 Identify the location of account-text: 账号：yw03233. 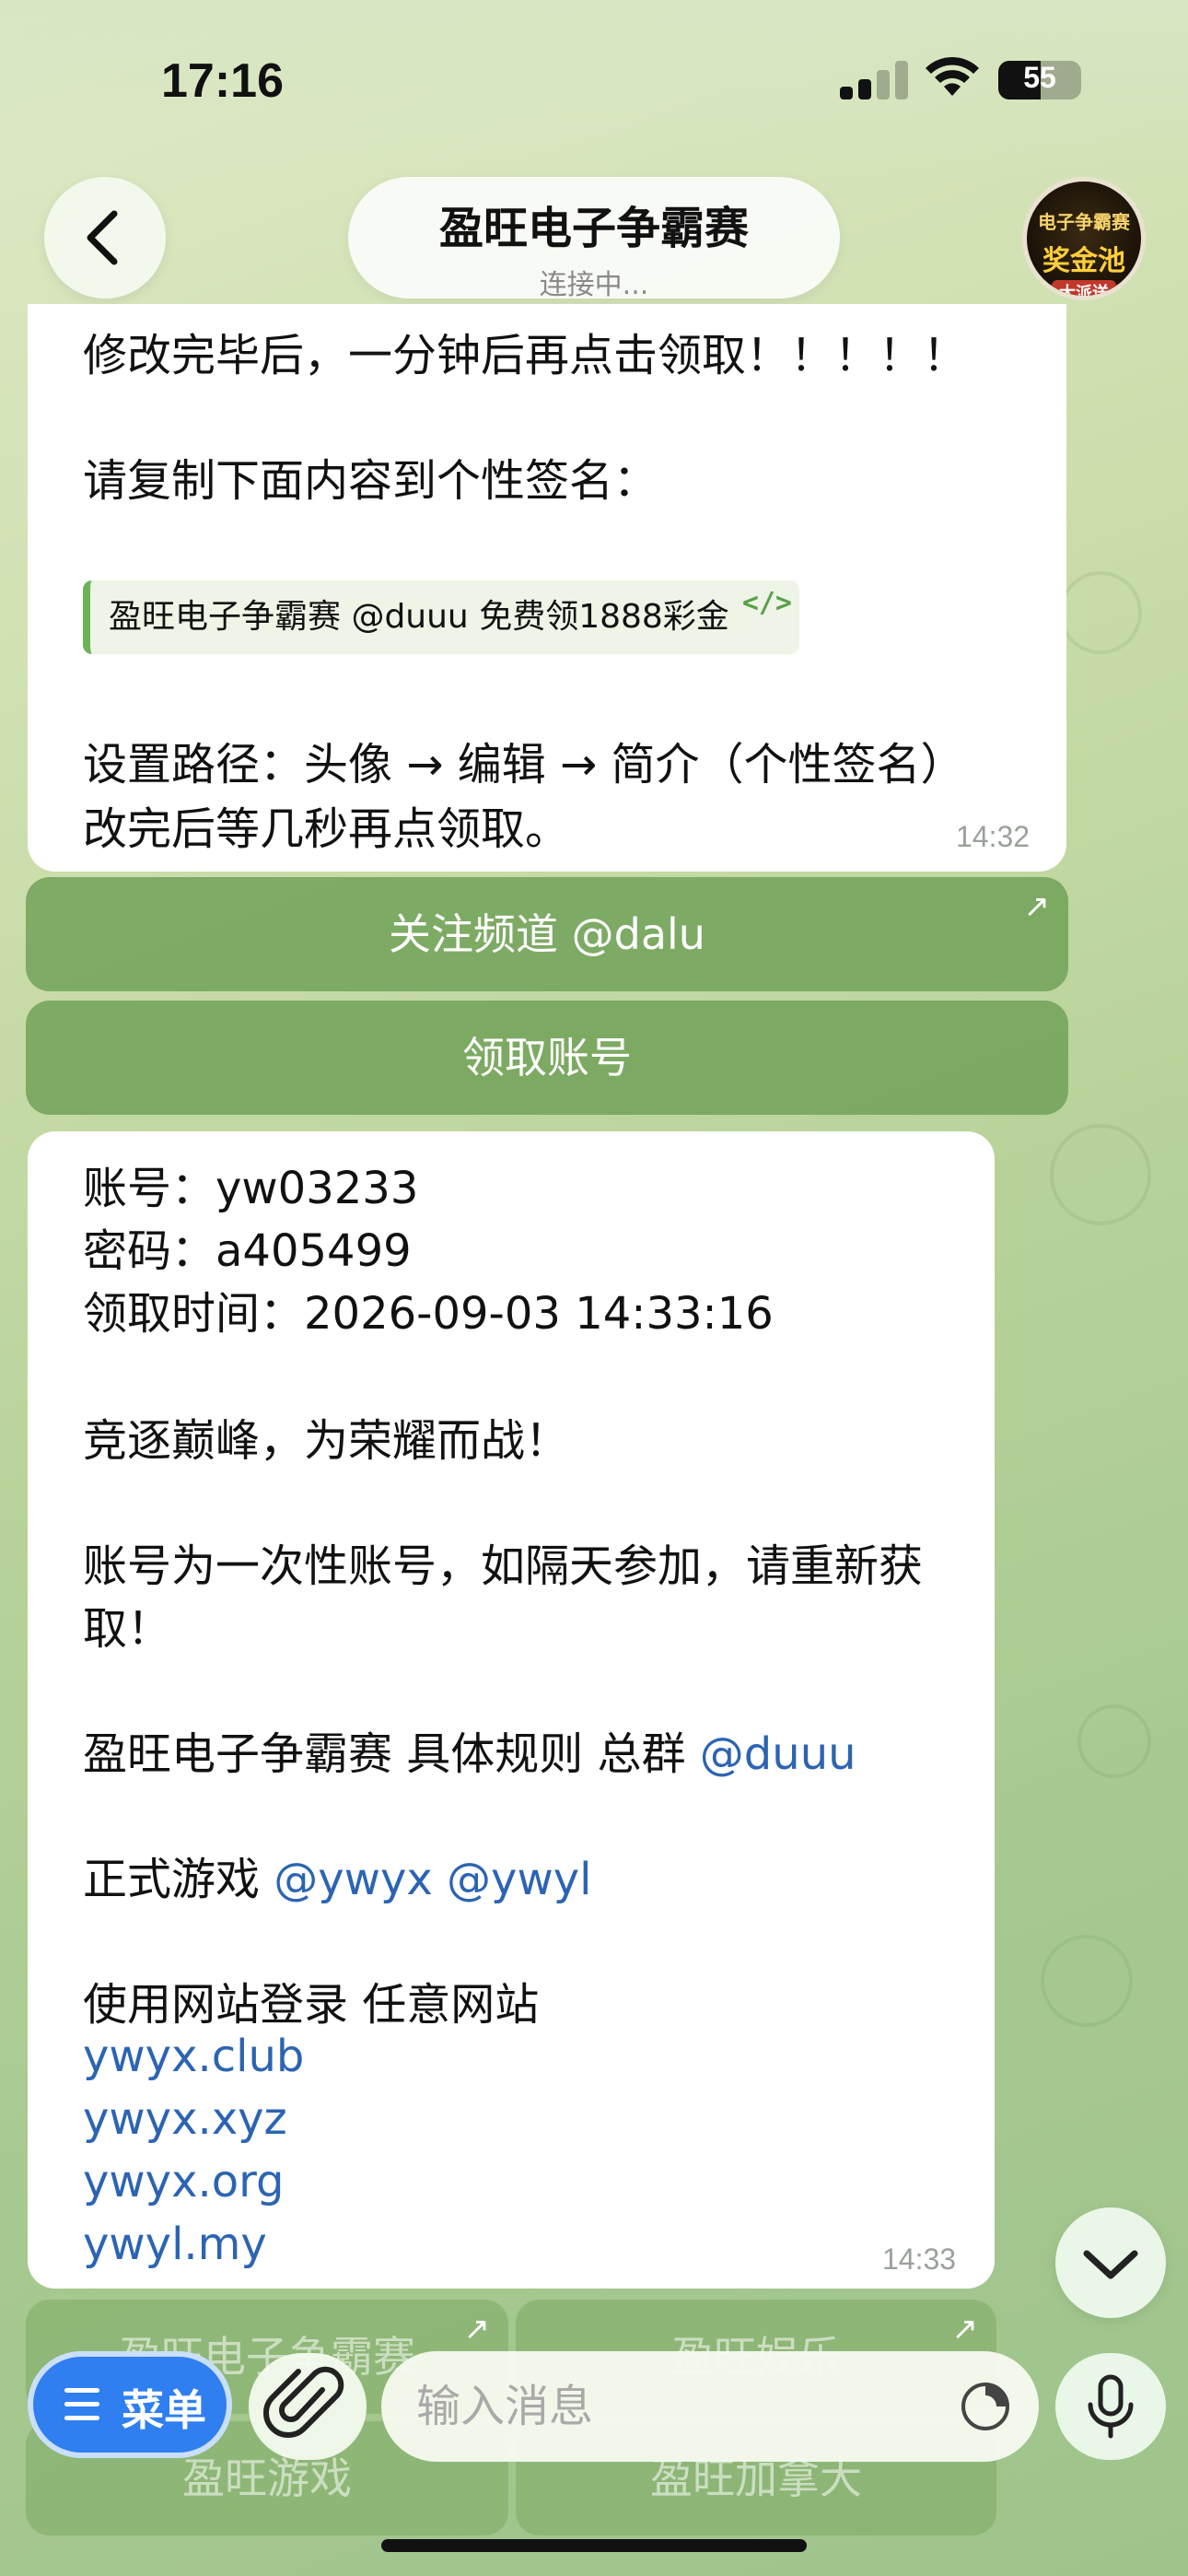
(251, 1188).